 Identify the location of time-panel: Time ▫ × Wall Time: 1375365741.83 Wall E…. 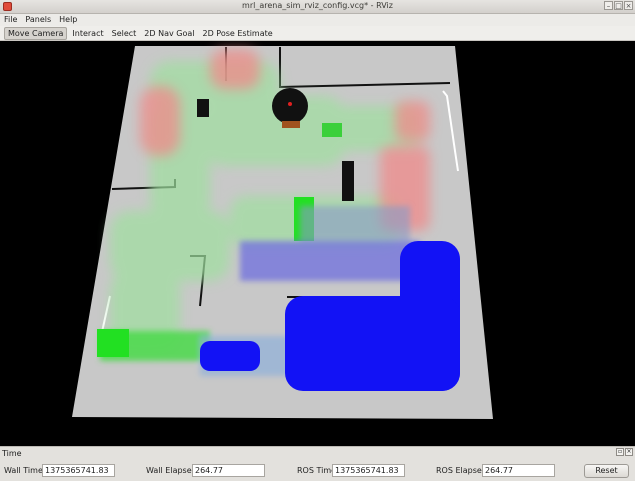
(317, 463).